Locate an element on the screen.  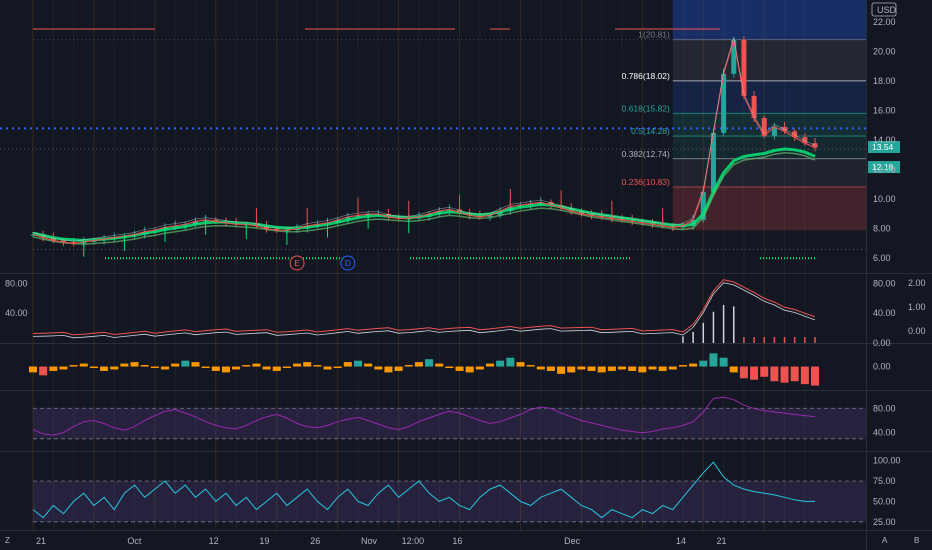
auto-scale-toggle: A is located at coordinates (885, 540).